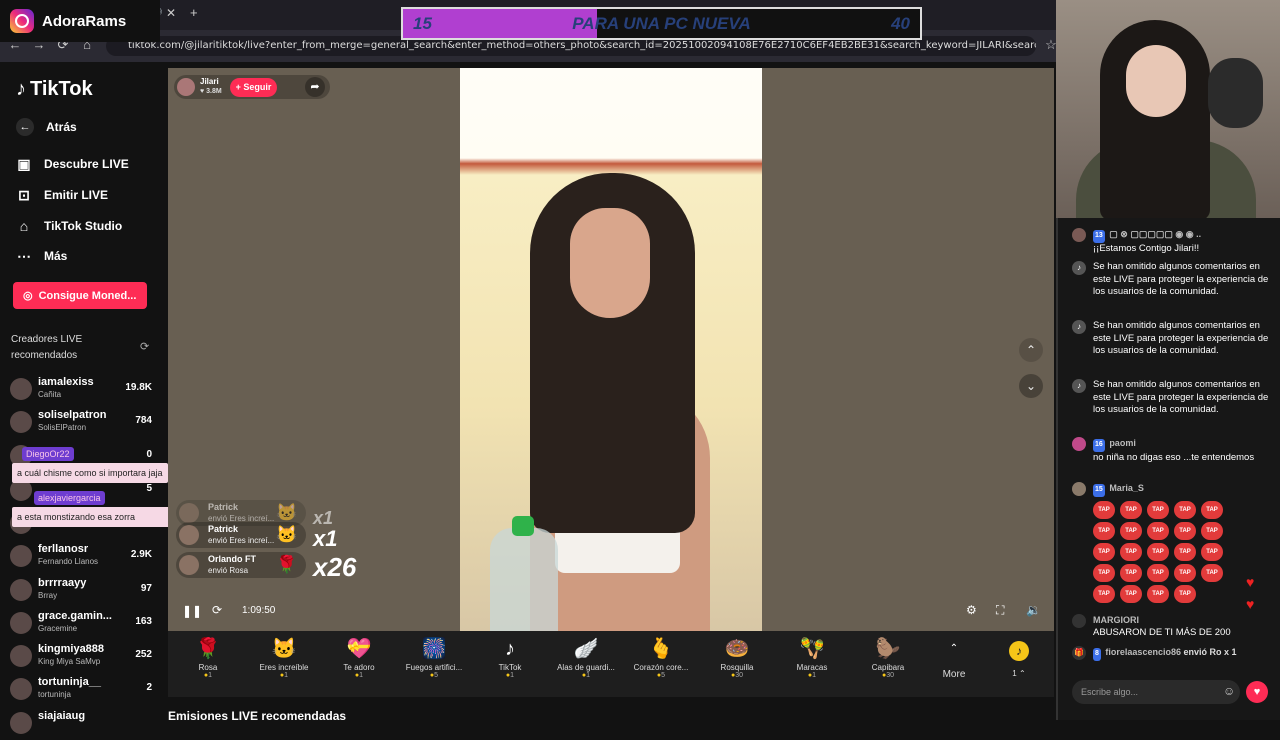 This screenshot has height=740, width=1280. I want to click on balance-value: 1, so click(1014, 673).